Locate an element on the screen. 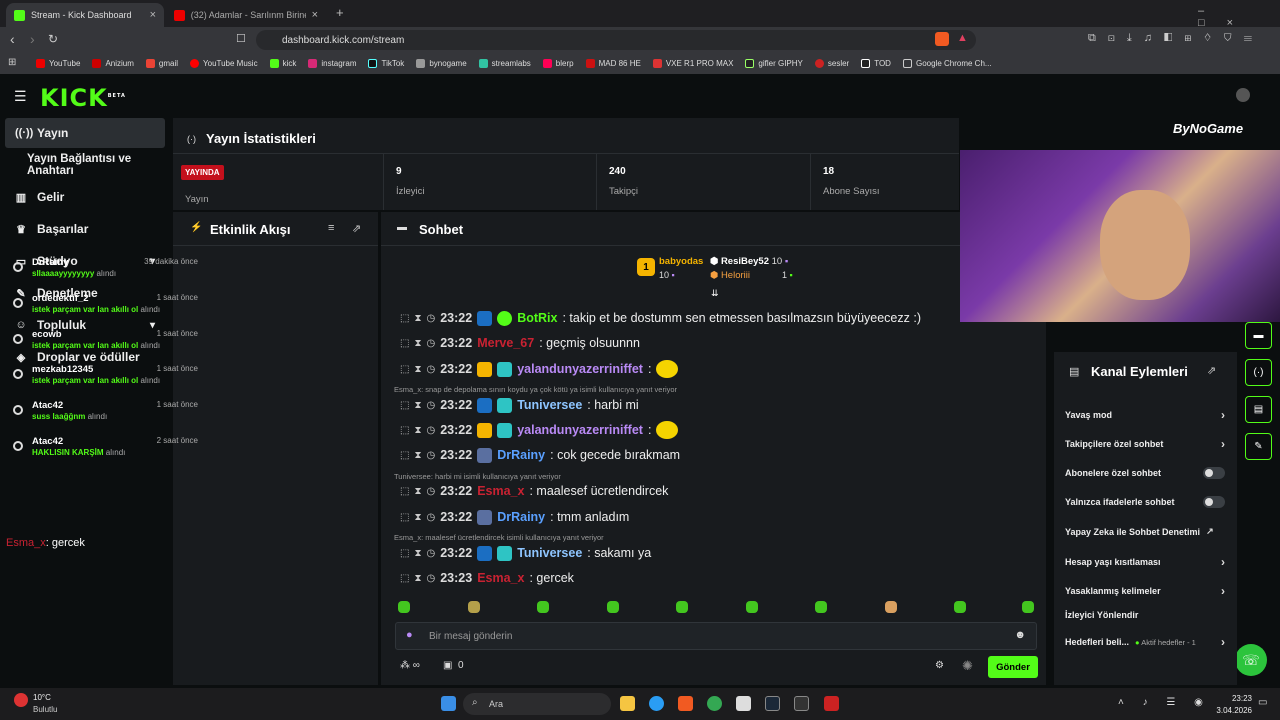  broadcast-toggle-button: (·) is located at coordinates (1258, 372).